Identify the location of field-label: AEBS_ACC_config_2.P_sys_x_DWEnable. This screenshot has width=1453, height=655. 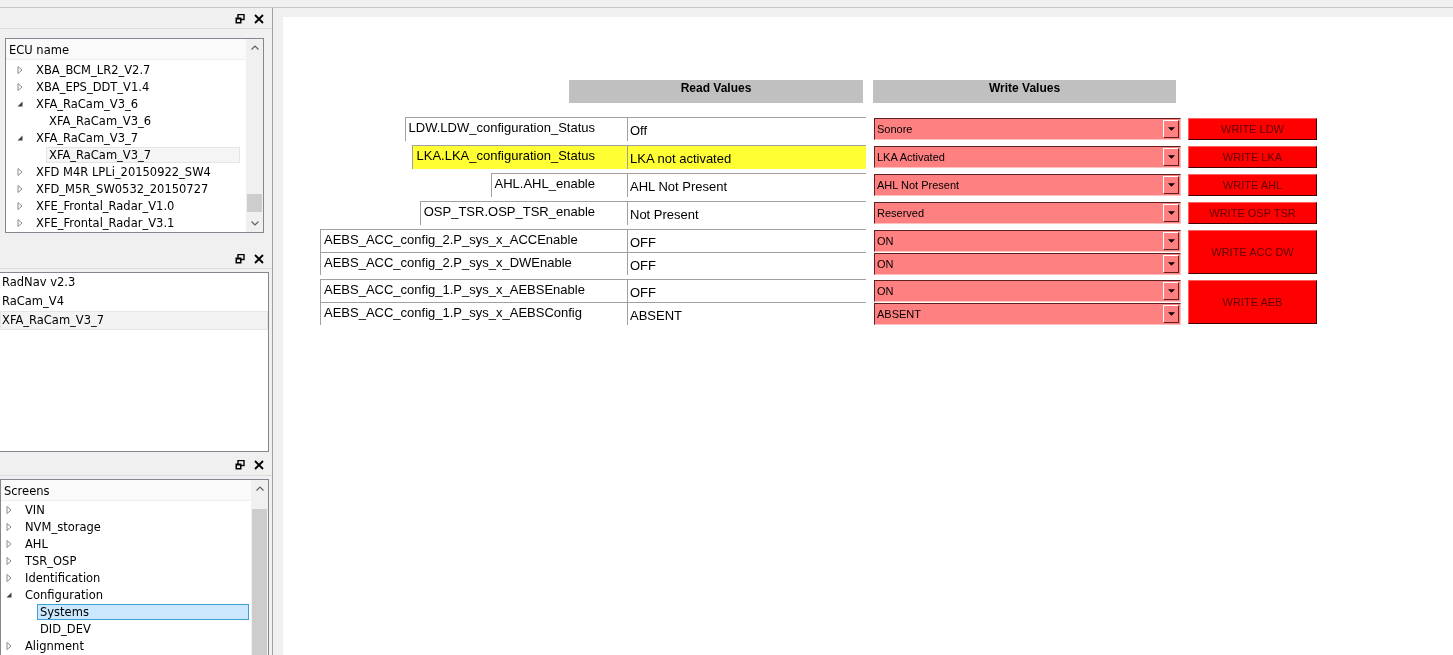
(473, 263).